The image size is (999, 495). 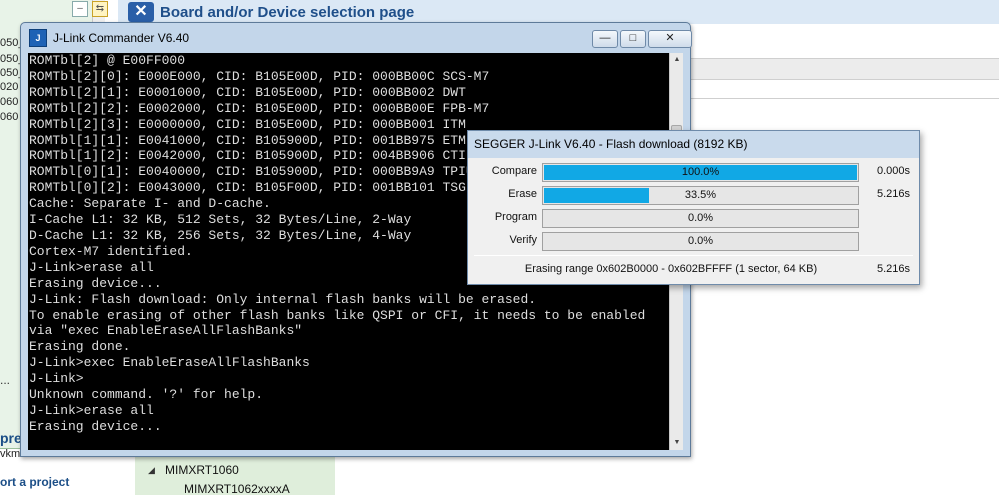 What do you see at coordinates (237, 488) in the screenshot?
I see `device-item: MIMXRT1062xxxxA` at bounding box center [237, 488].